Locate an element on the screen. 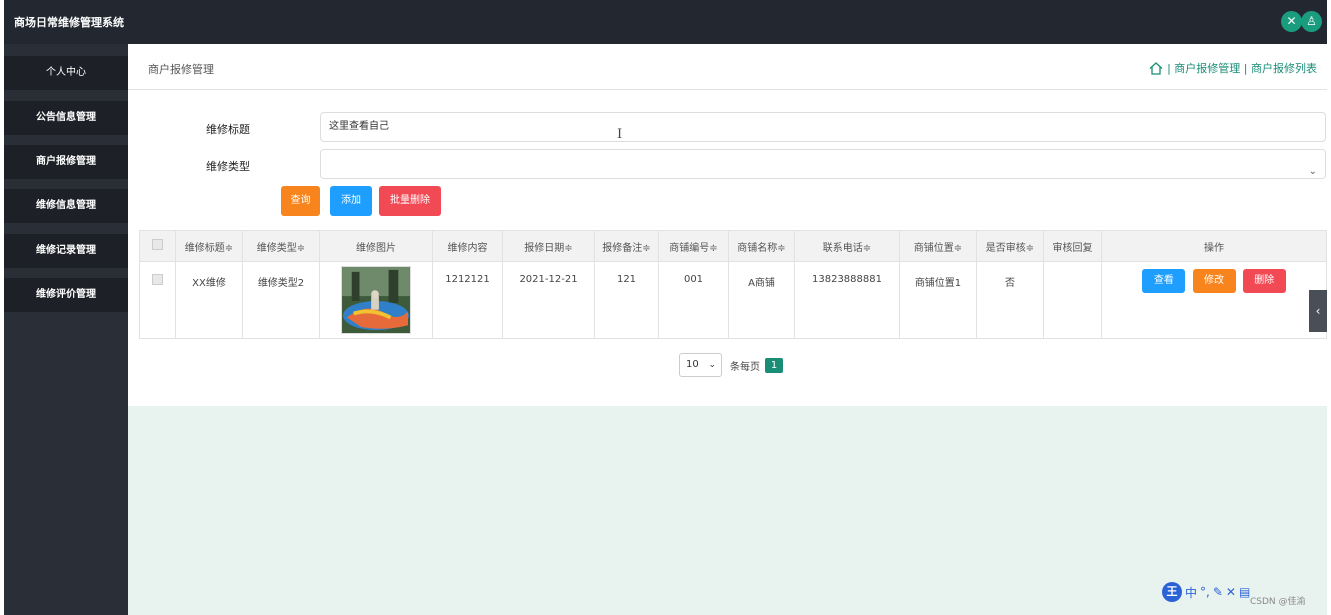 Image resolution: width=1331 pixels, height=615 pixels. col-header: 报修备注≑ is located at coordinates (626, 246).